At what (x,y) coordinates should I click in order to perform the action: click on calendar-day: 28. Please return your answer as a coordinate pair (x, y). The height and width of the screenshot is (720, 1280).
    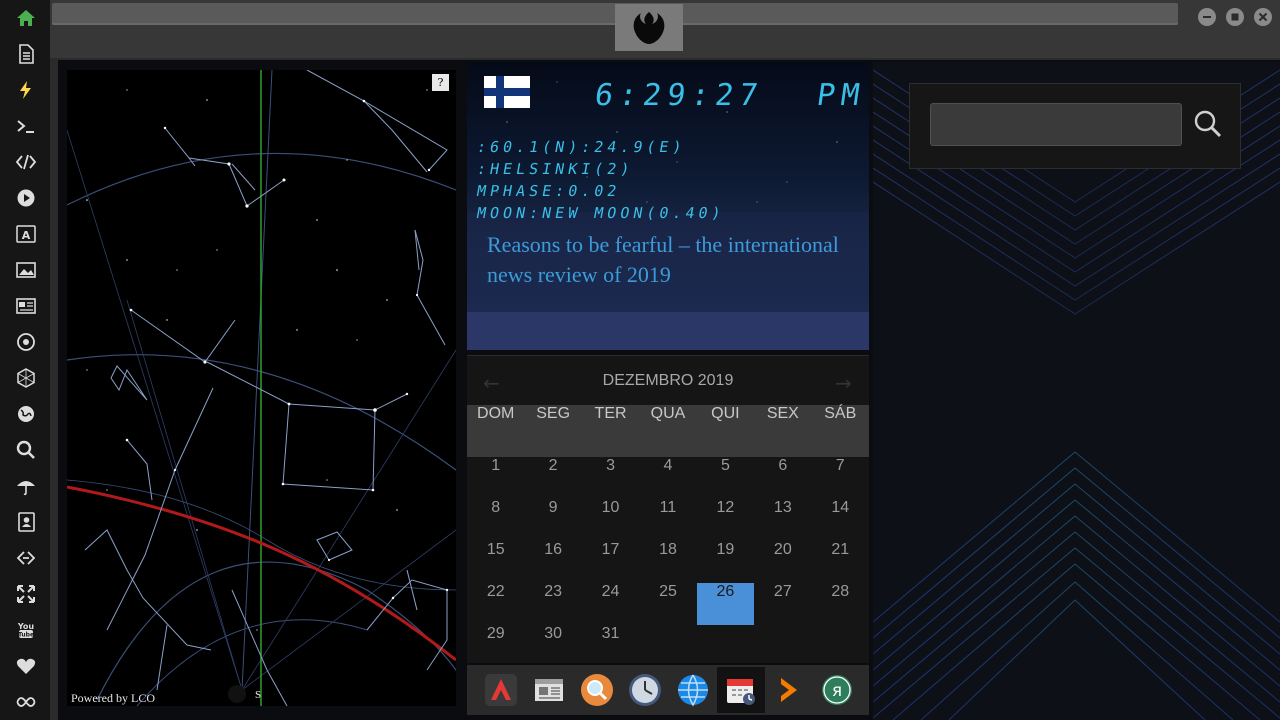
    Looking at the image, I should click on (840, 604).